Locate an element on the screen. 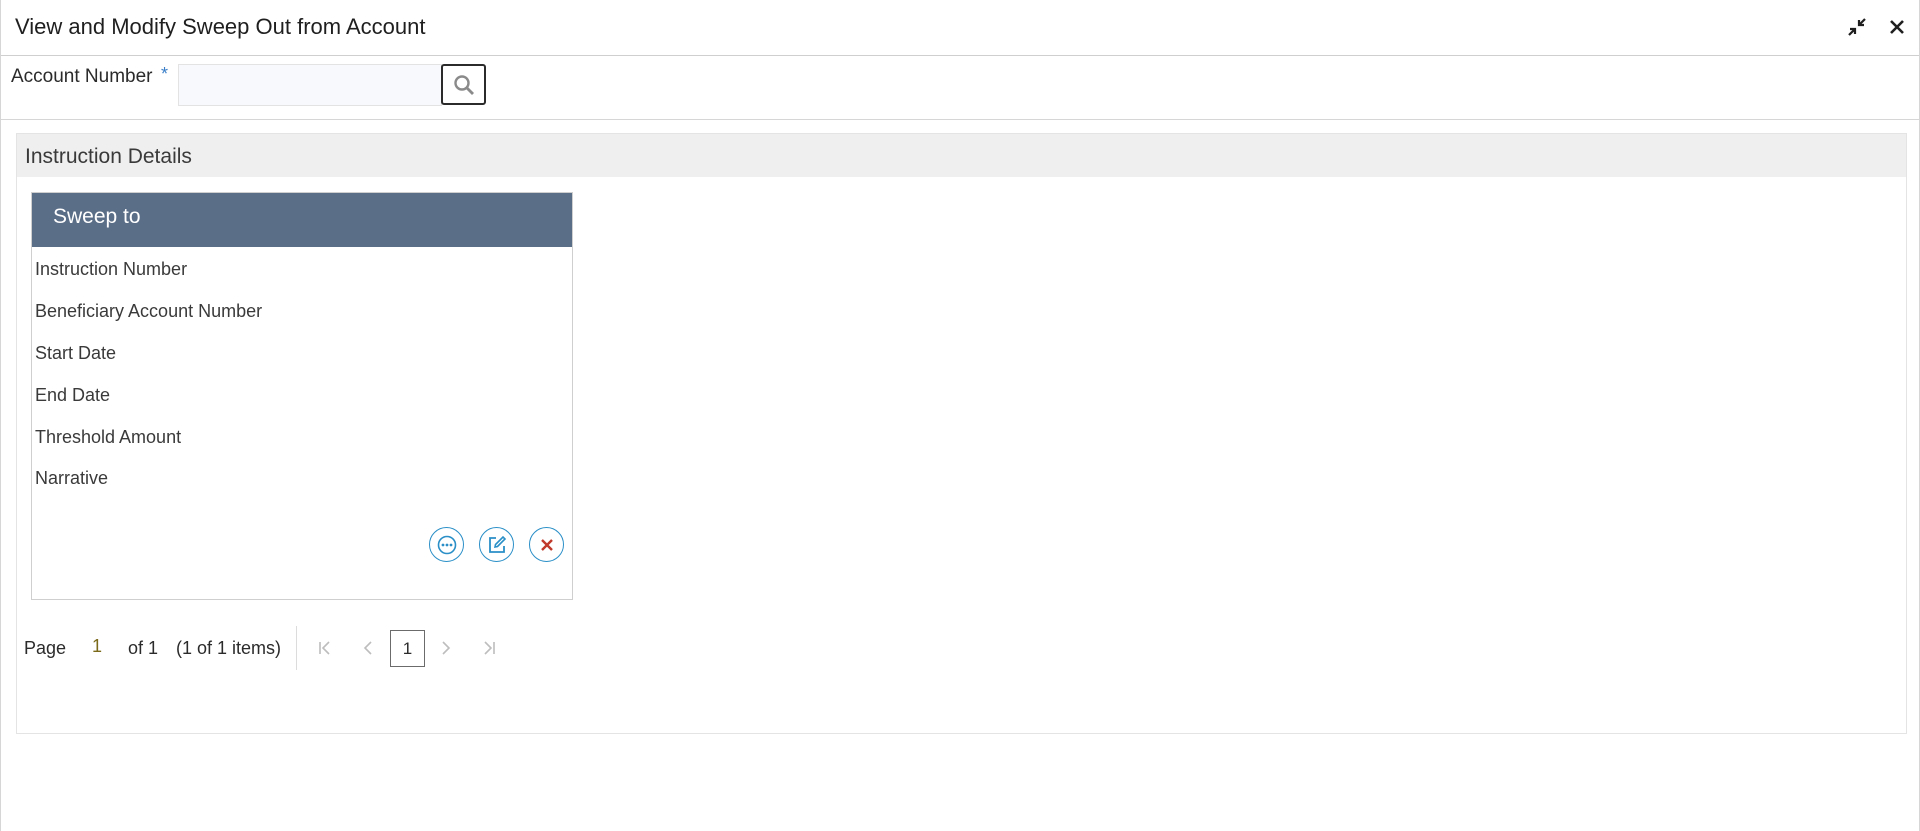  pagination: Page 1 of 1 (1 of 1 items) 1 is located at coordinates (317, 647).